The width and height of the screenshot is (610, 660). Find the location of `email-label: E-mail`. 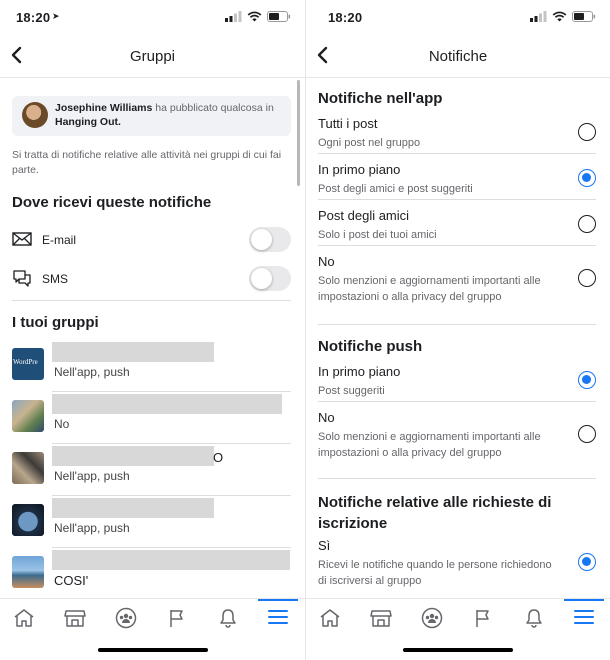

email-label: E-mail is located at coordinates (59, 240).